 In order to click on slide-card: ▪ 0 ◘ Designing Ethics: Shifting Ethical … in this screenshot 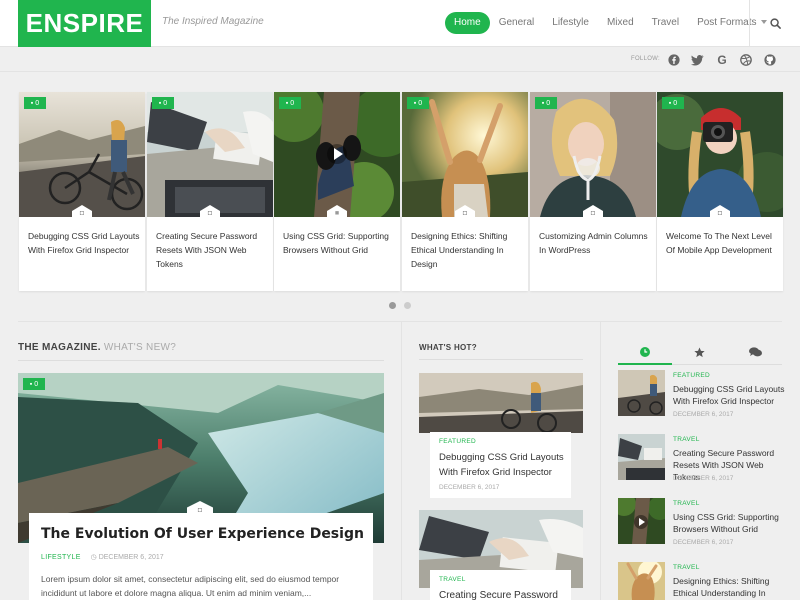, I will do `click(465, 191)`.